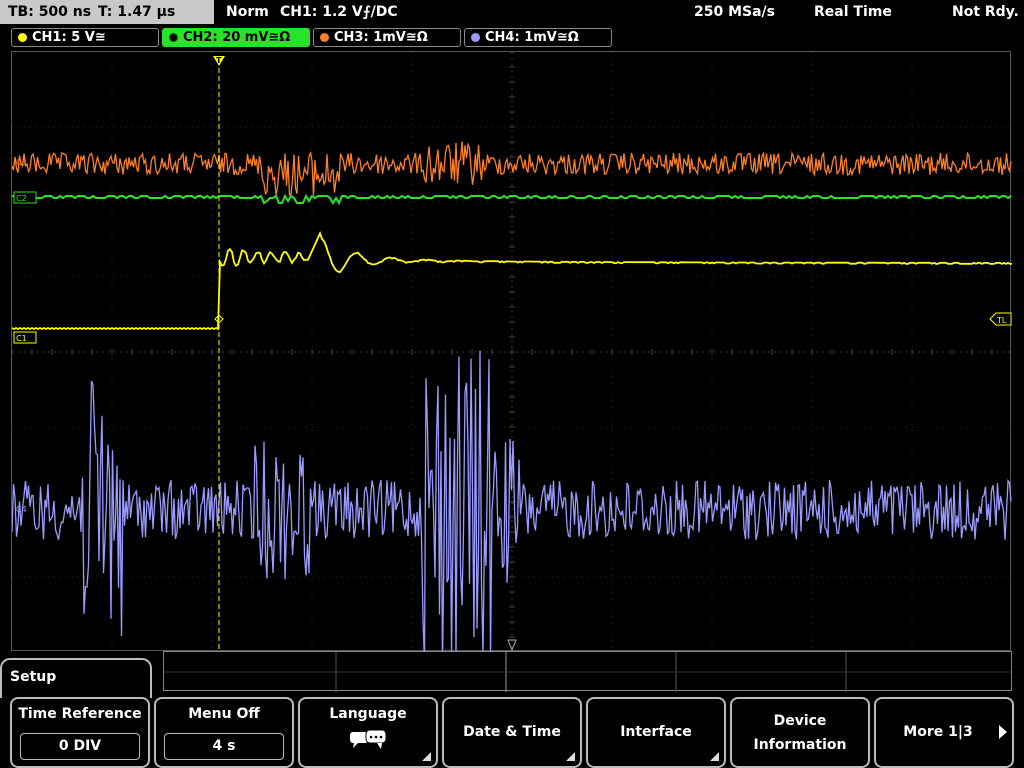 The image size is (1024, 768). I want to click on softkey-label: Interface, so click(656, 732).